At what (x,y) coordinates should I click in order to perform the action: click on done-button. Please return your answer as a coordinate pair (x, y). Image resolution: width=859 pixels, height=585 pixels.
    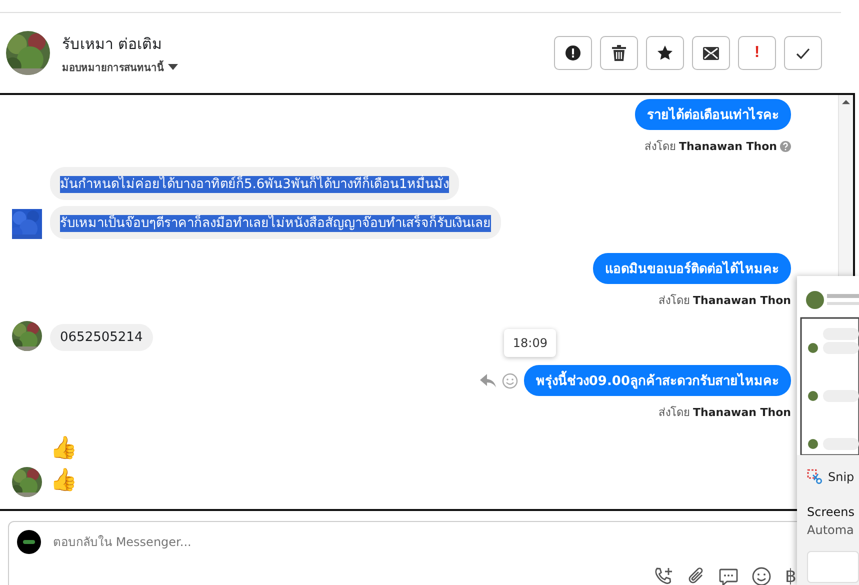
    Looking at the image, I should click on (803, 53).